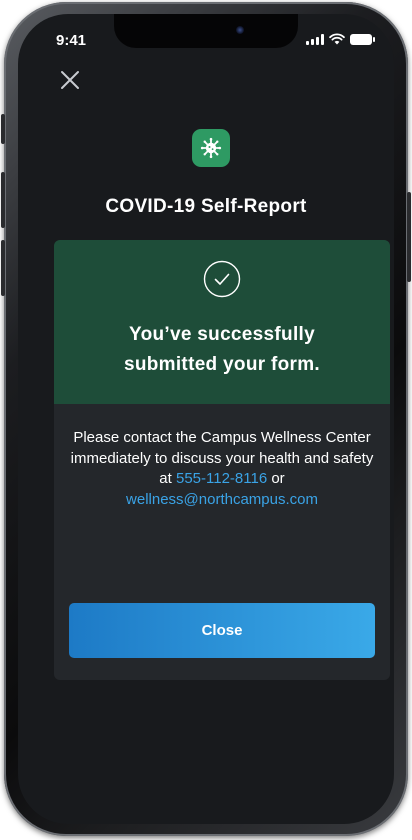 The image size is (412, 840). What do you see at coordinates (337, 39) in the screenshot?
I see `wifi-icon` at bounding box center [337, 39].